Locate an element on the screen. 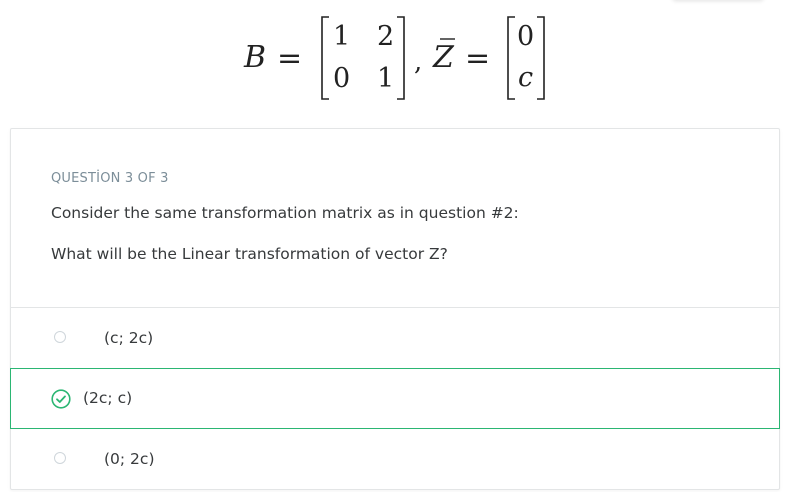 This screenshot has height=492, width=786. answer-option-label: (2c; c) is located at coordinates (108, 398).